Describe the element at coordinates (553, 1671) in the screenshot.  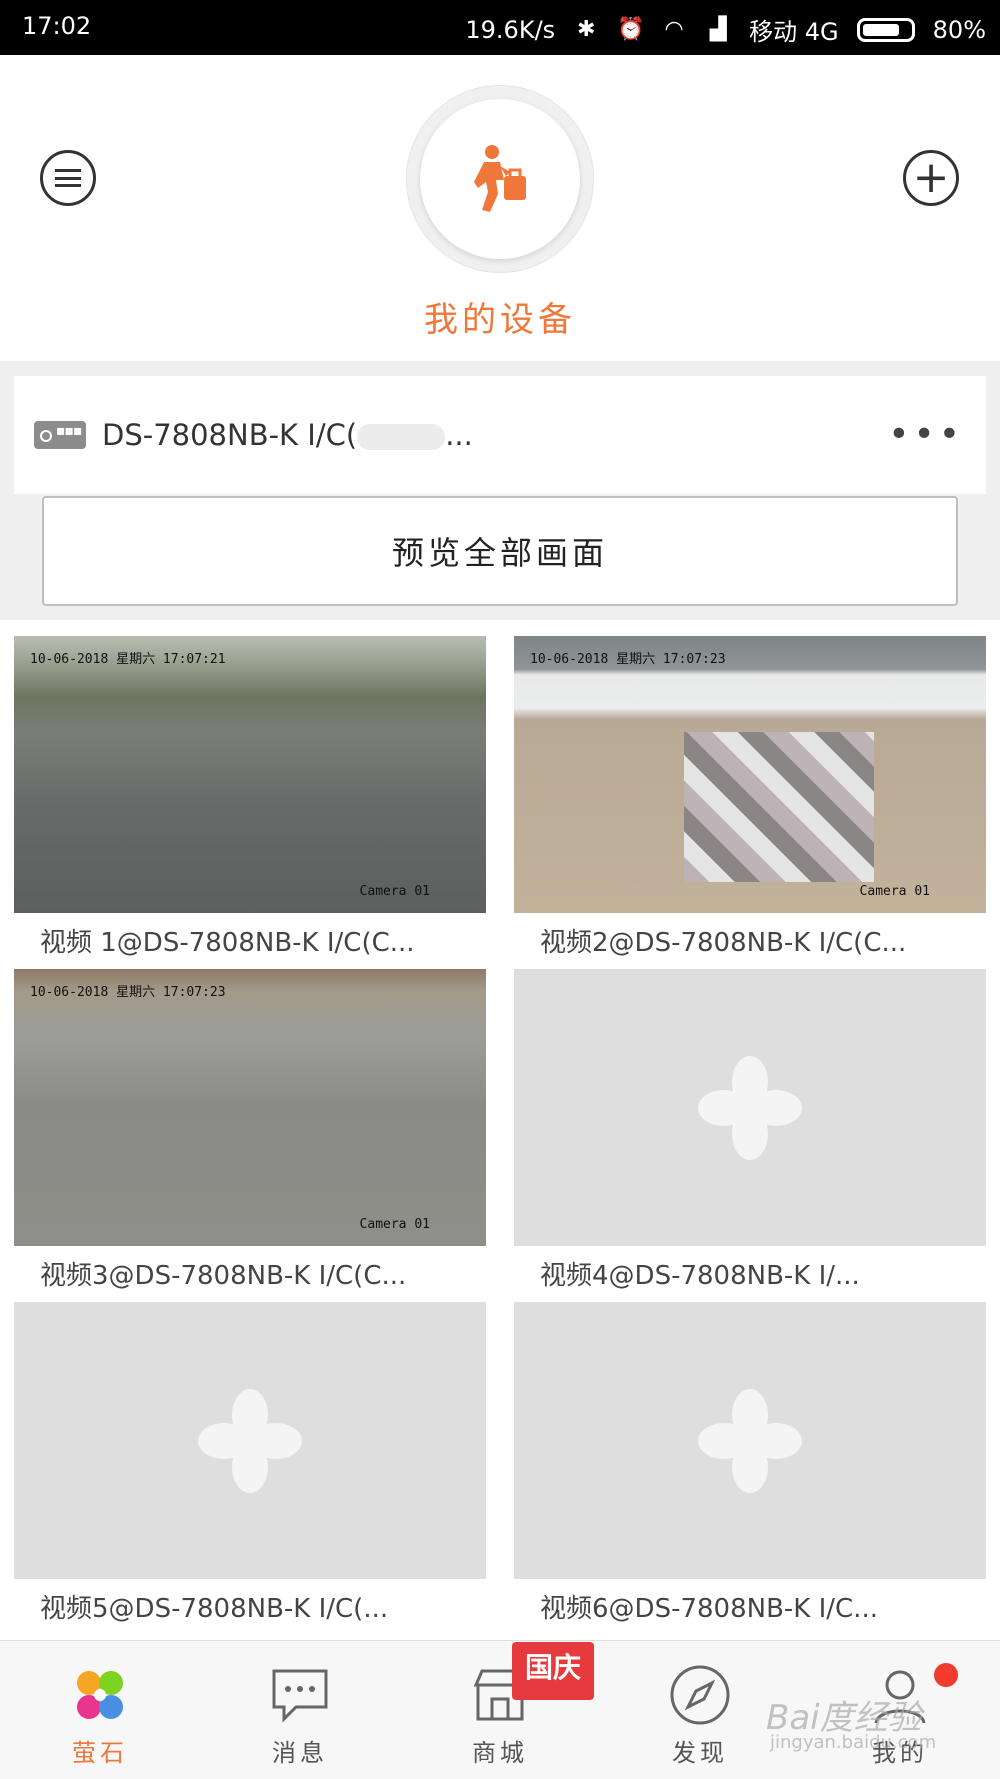
I see `promo-tag: 国庆` at that location.